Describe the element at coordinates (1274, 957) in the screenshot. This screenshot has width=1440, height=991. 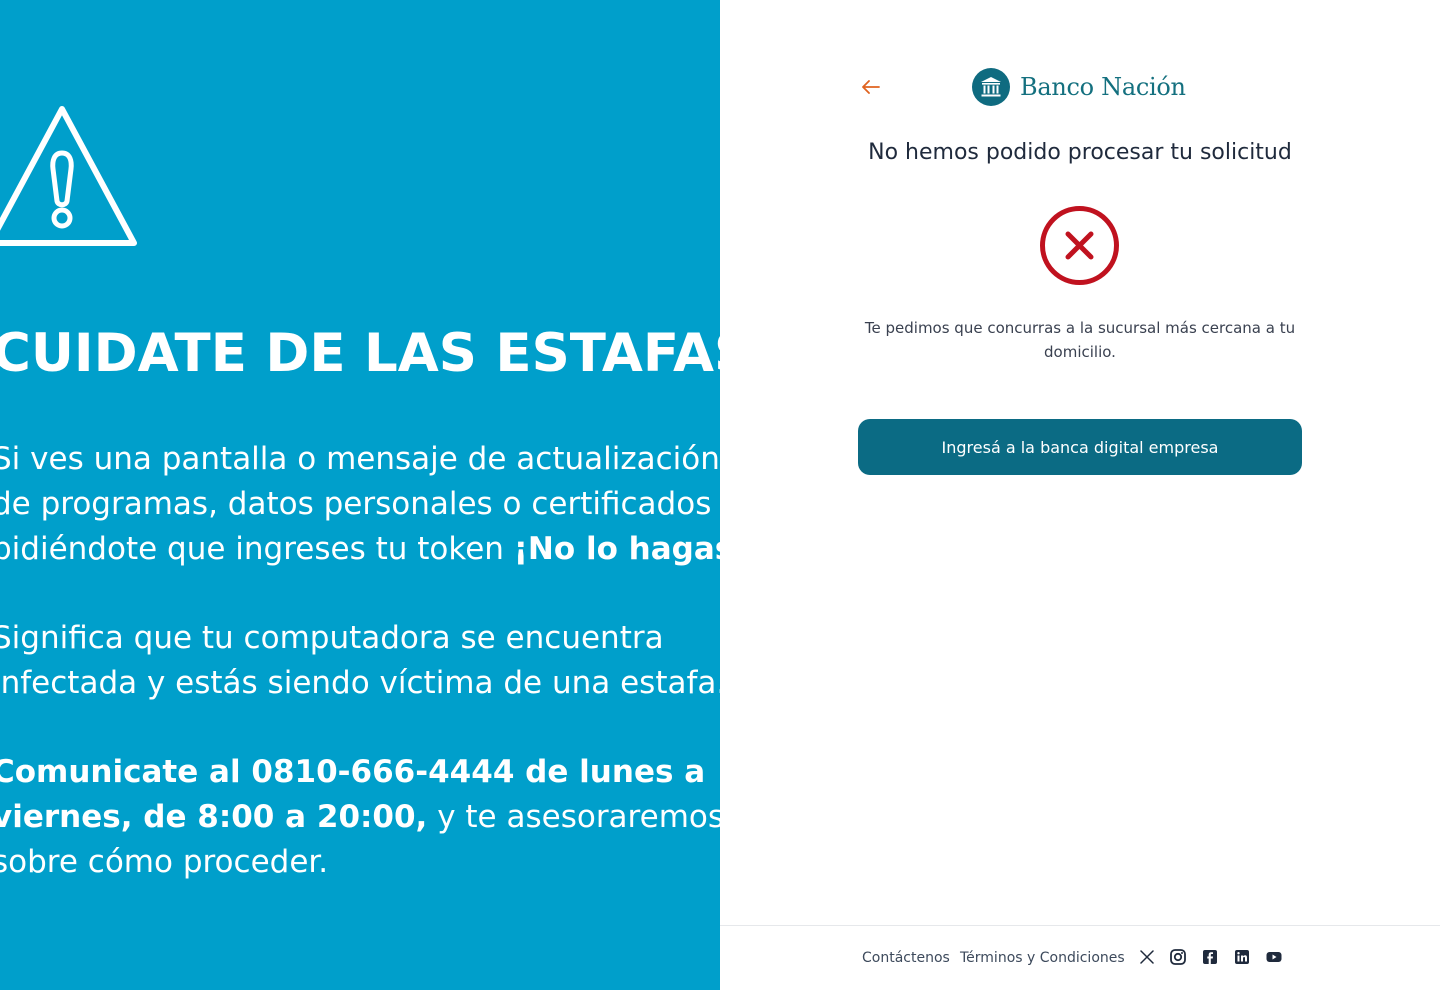
I see `youtube-icon` at that location.